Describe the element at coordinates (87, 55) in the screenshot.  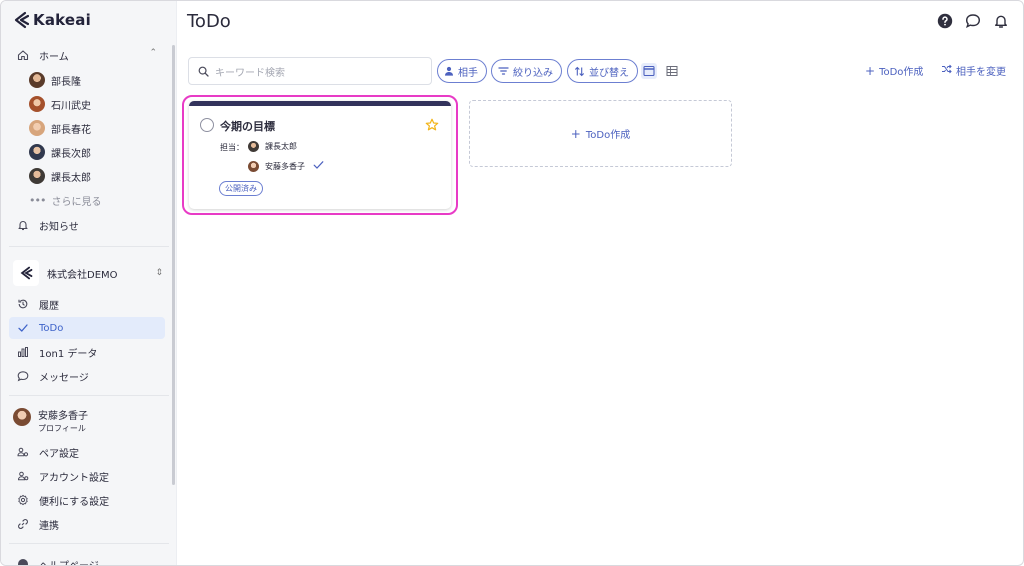
I see `sidebar-item-home: ホーム ⌃` at that location.